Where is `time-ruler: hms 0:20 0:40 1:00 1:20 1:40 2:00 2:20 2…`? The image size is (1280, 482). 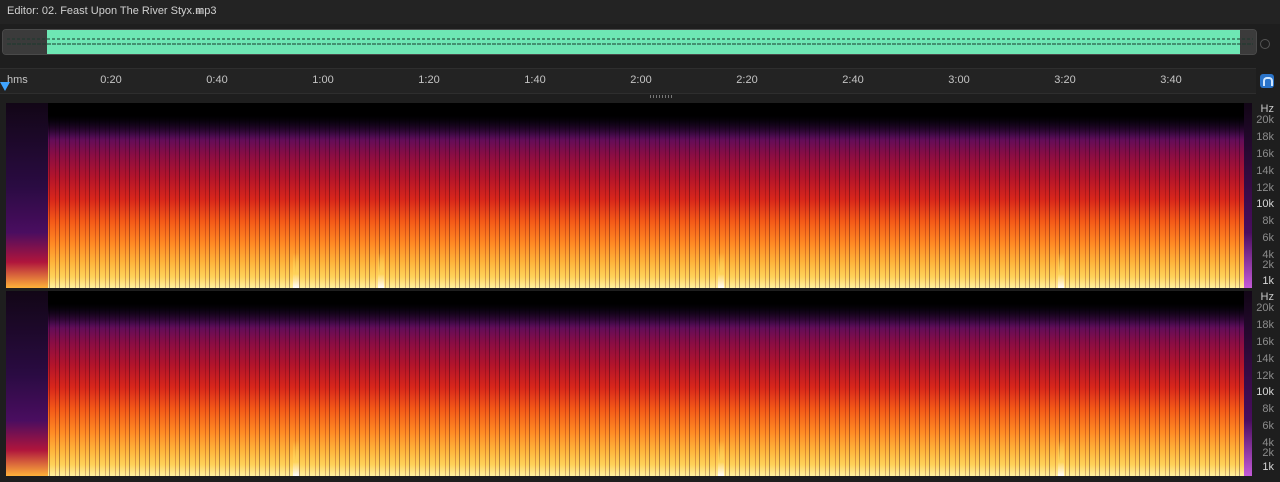
time-ruler: hms 0:20 0:40 1:00 1:20 1:40 2:00 2:20 2… is located at coordinates (628, 81).